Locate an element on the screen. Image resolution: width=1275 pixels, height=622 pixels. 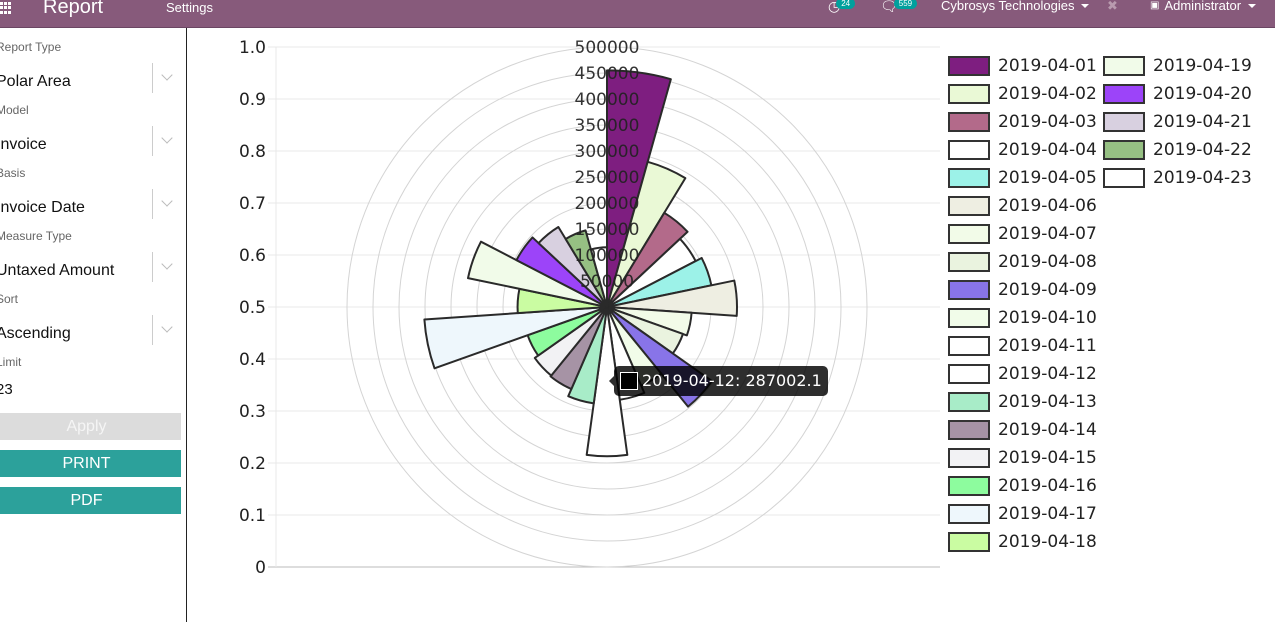
legend-label: 2019-04-01 is located at coordinates (1047, 66).